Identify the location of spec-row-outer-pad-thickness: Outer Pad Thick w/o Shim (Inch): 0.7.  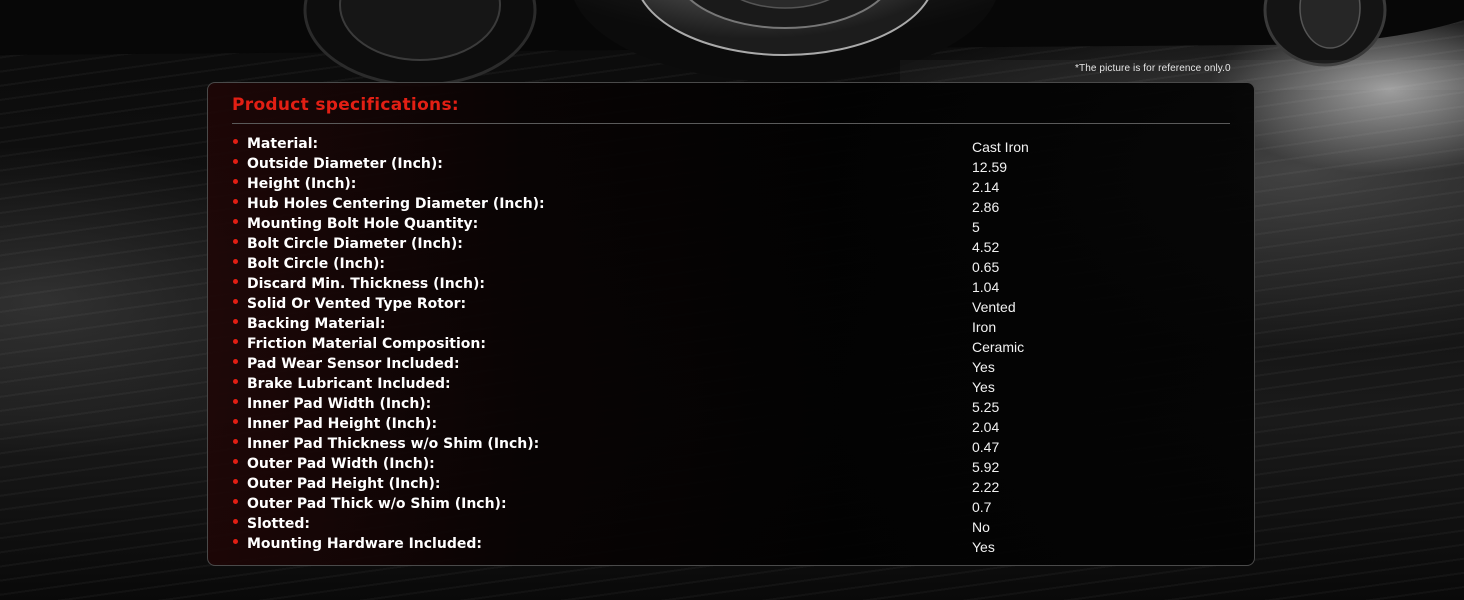
(732, 505).